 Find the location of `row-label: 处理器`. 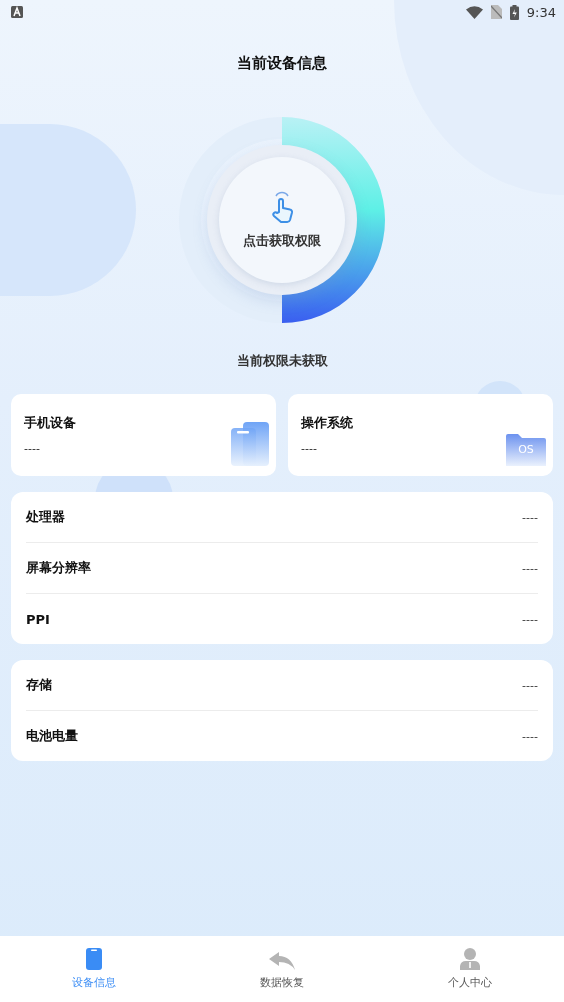

row-label: 处理器 is located at coordinates (45, 517).